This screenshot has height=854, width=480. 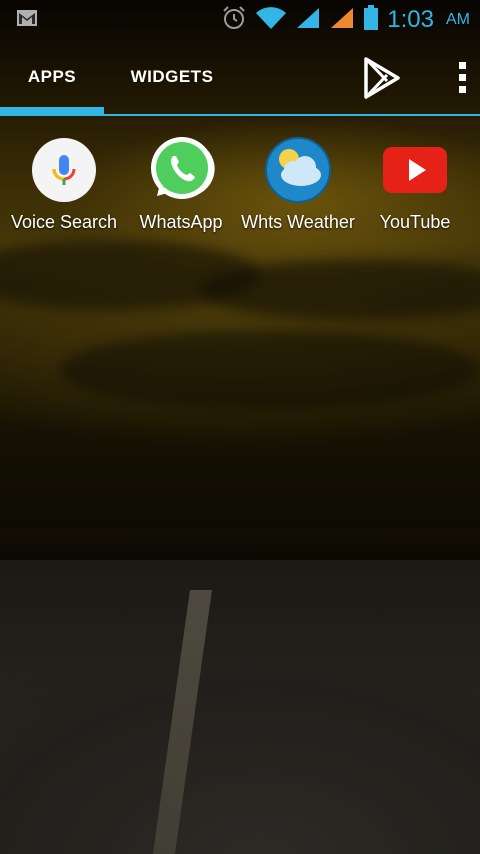 What do you see at coordinates (271, 20) in the screenshot?
I see `wifi-icon` at bounding box center [271, 20].